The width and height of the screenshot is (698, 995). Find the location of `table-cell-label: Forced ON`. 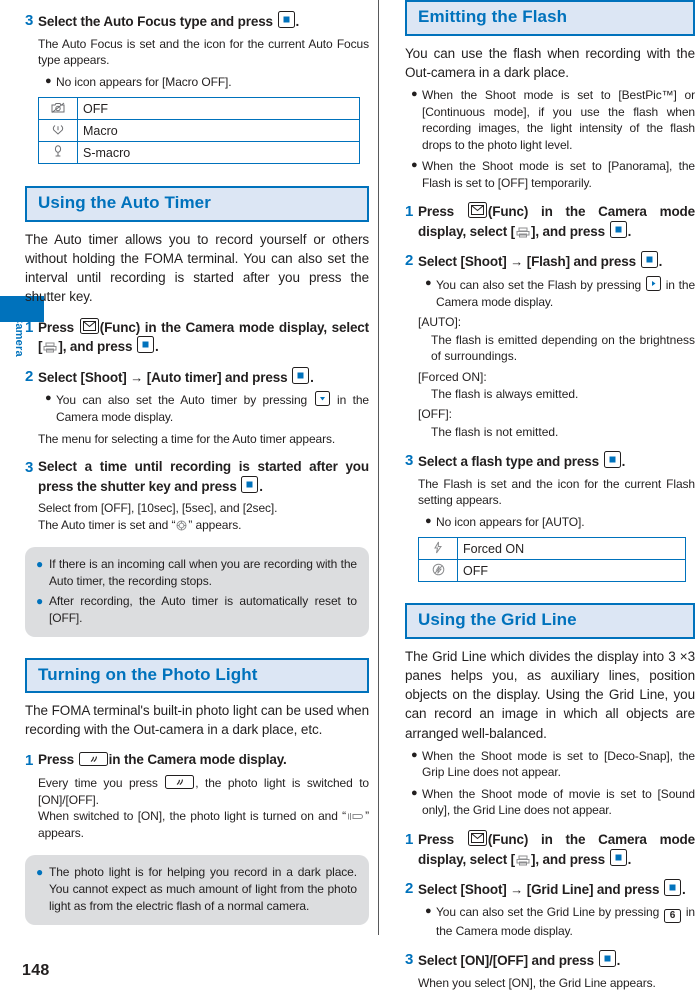

table-cell-label: Forced ON is located at coordinates (571, 549).